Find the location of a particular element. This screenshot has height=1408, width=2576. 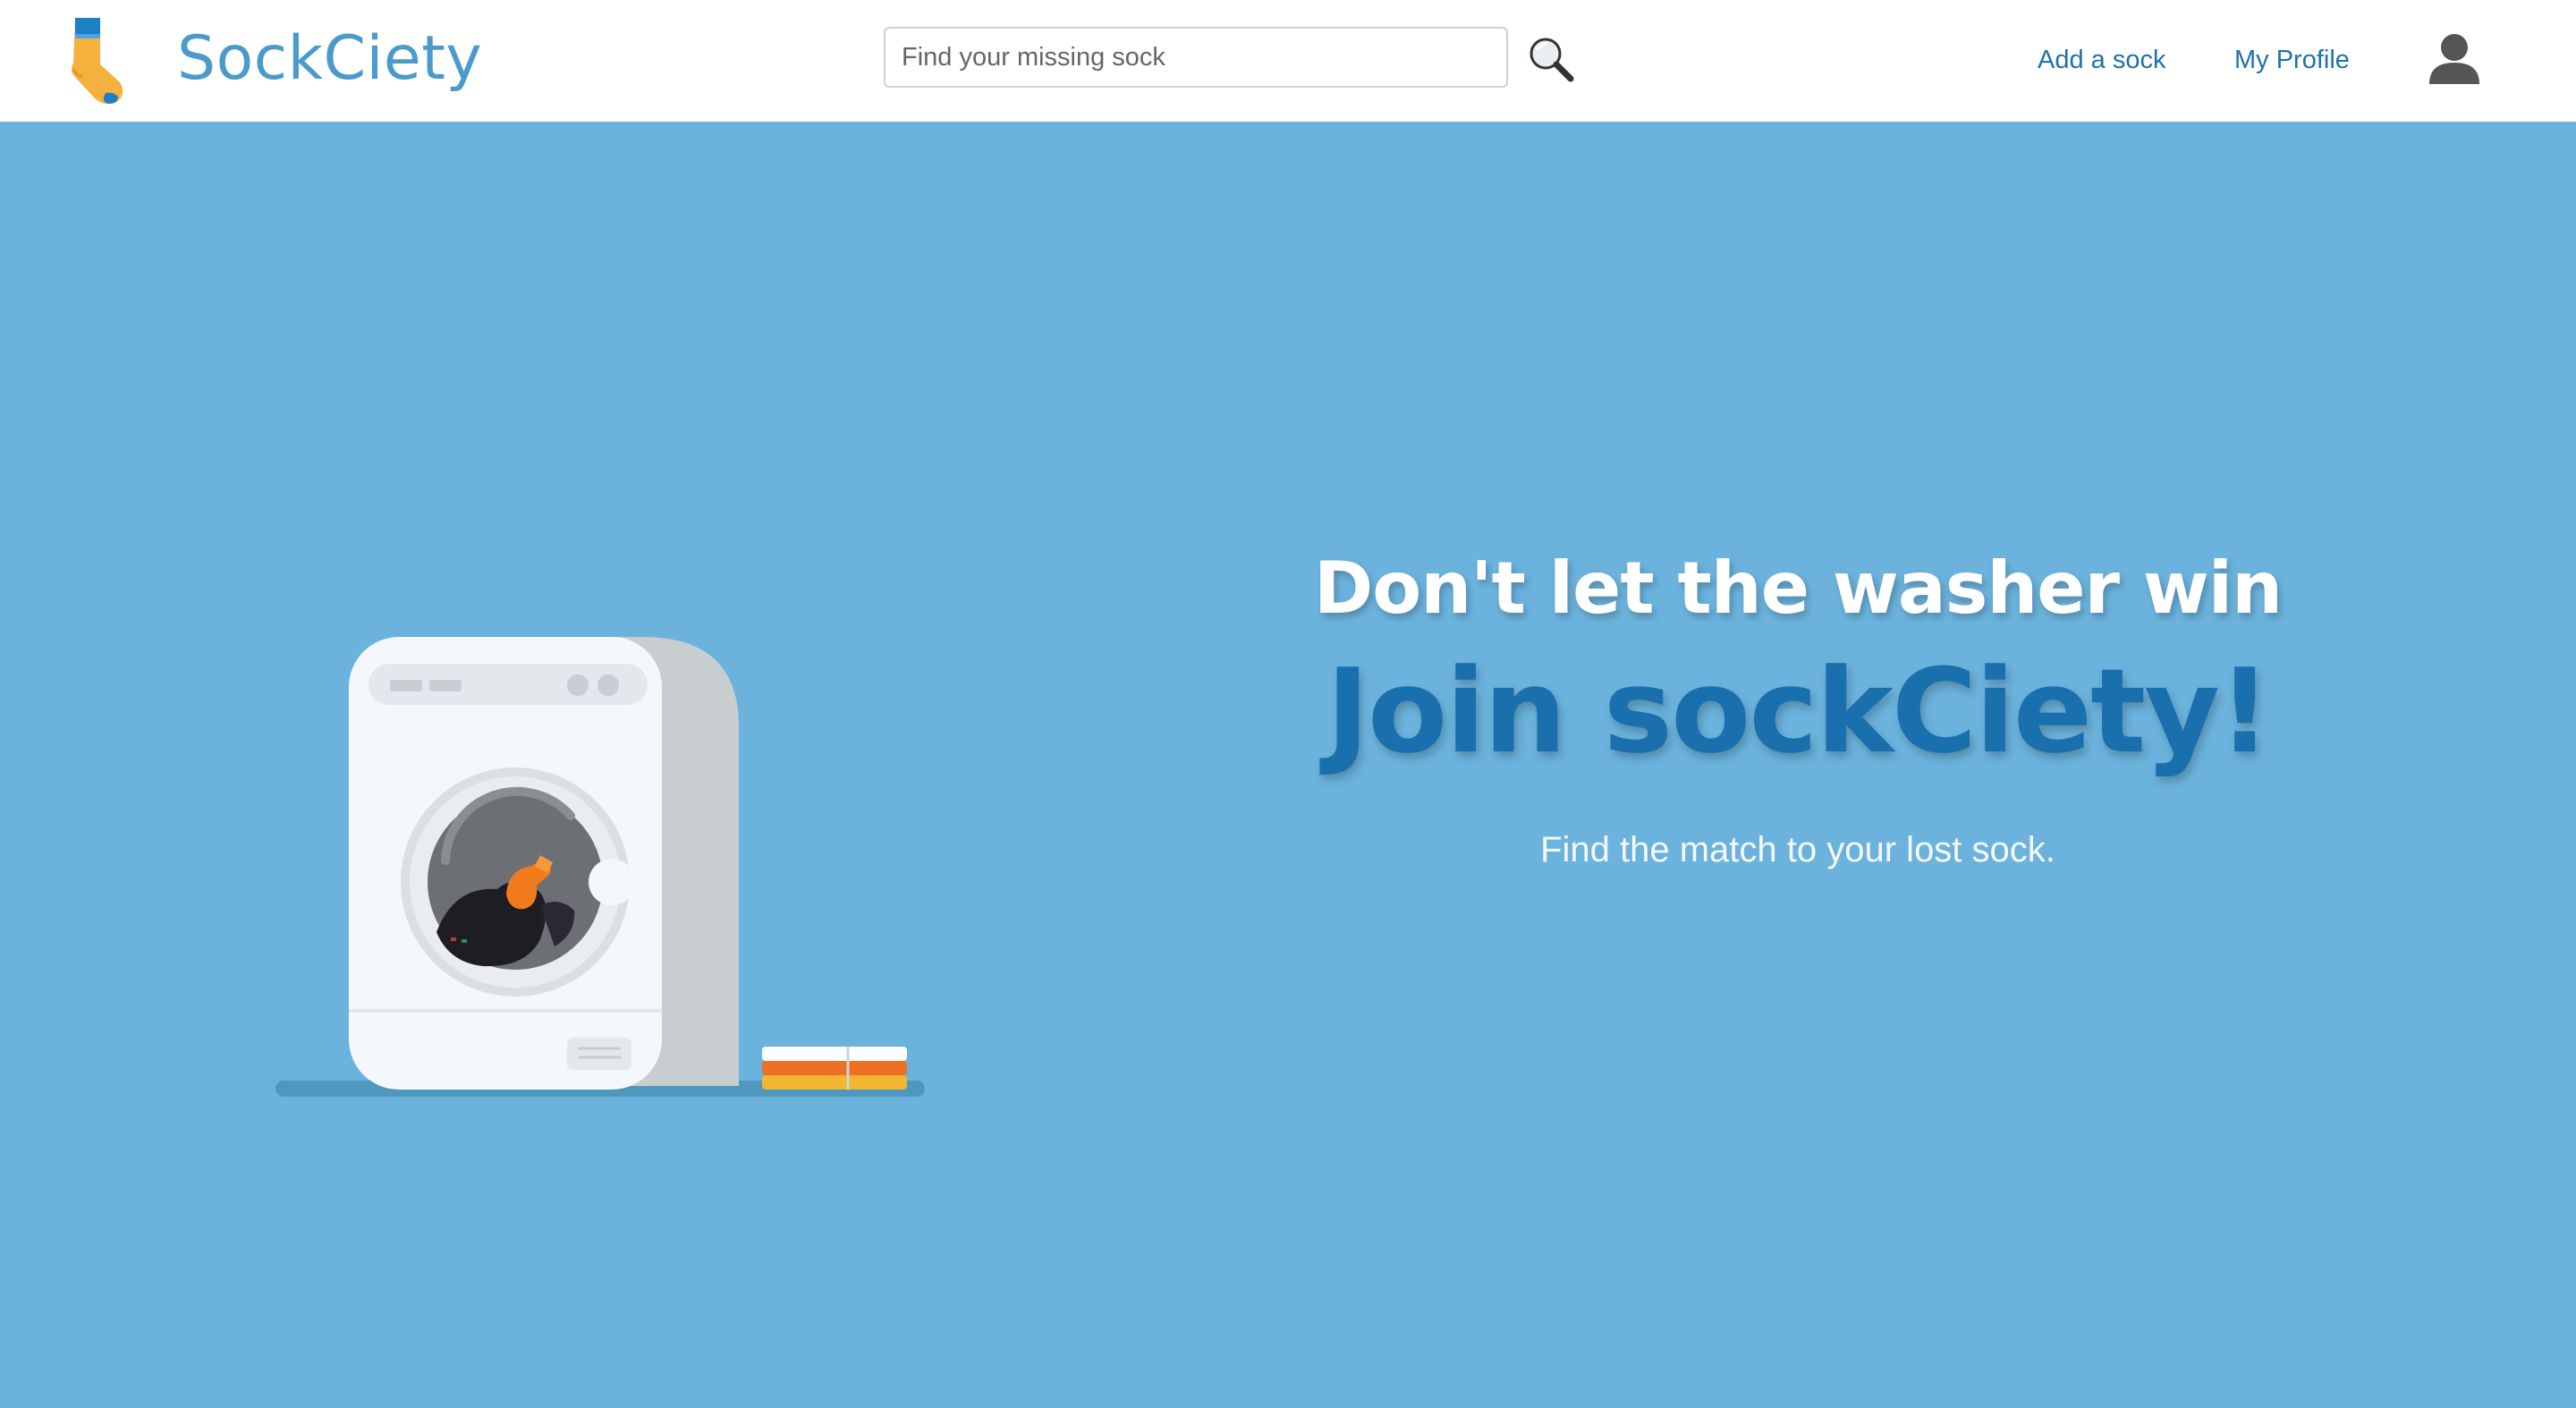

brand-logo-text: SockCiety is located at coordinates (329, 59).